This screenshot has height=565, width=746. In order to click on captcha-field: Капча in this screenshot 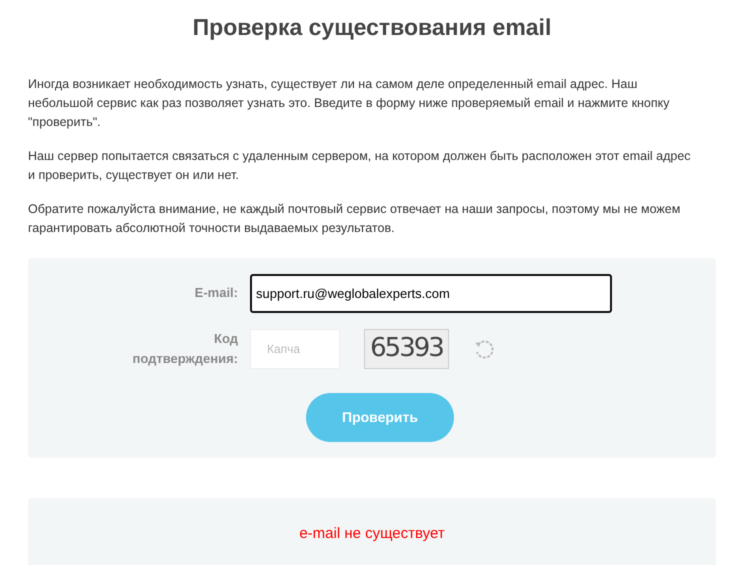, I will do `click(295, 348)`.